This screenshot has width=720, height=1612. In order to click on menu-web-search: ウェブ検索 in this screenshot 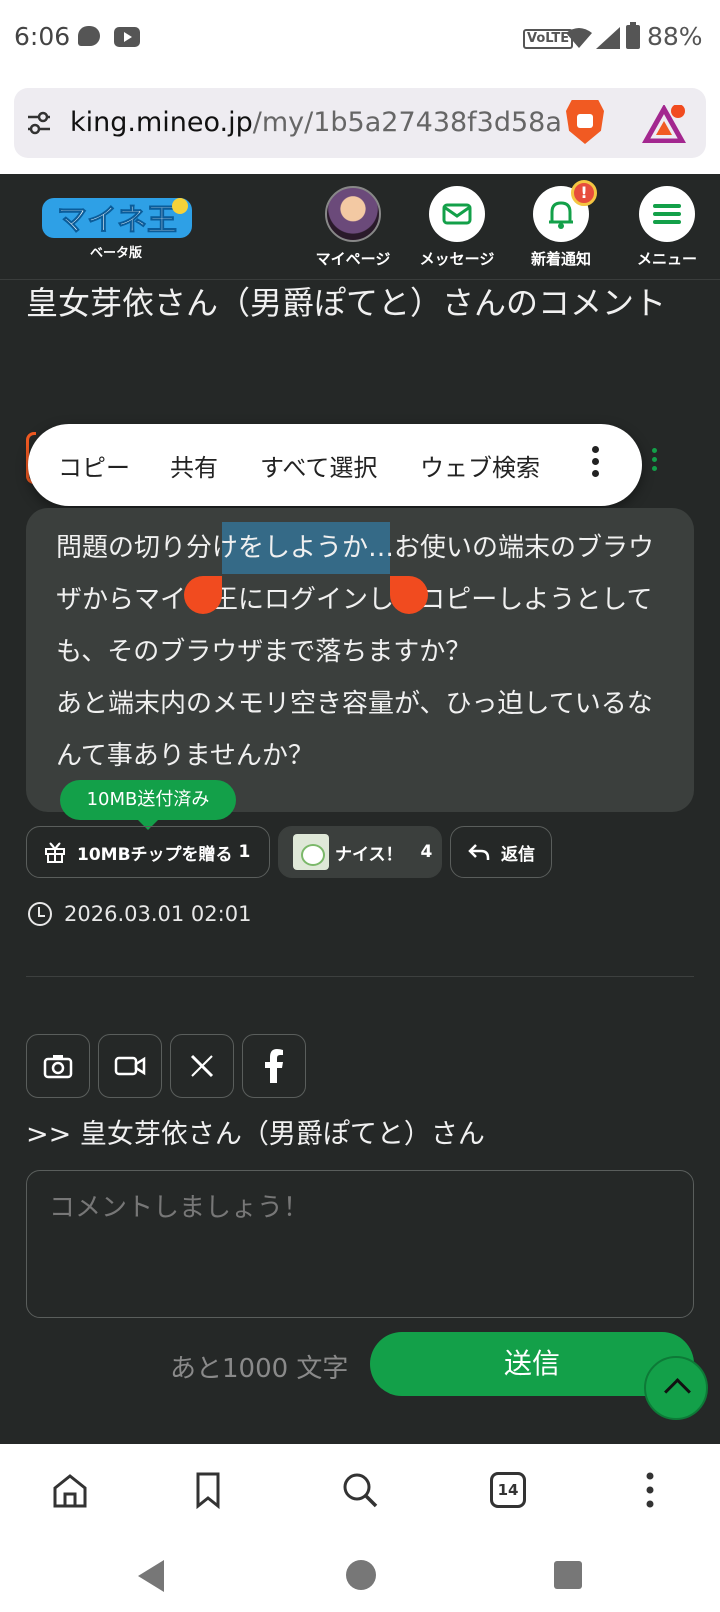, I will do `click(480, 465)`.